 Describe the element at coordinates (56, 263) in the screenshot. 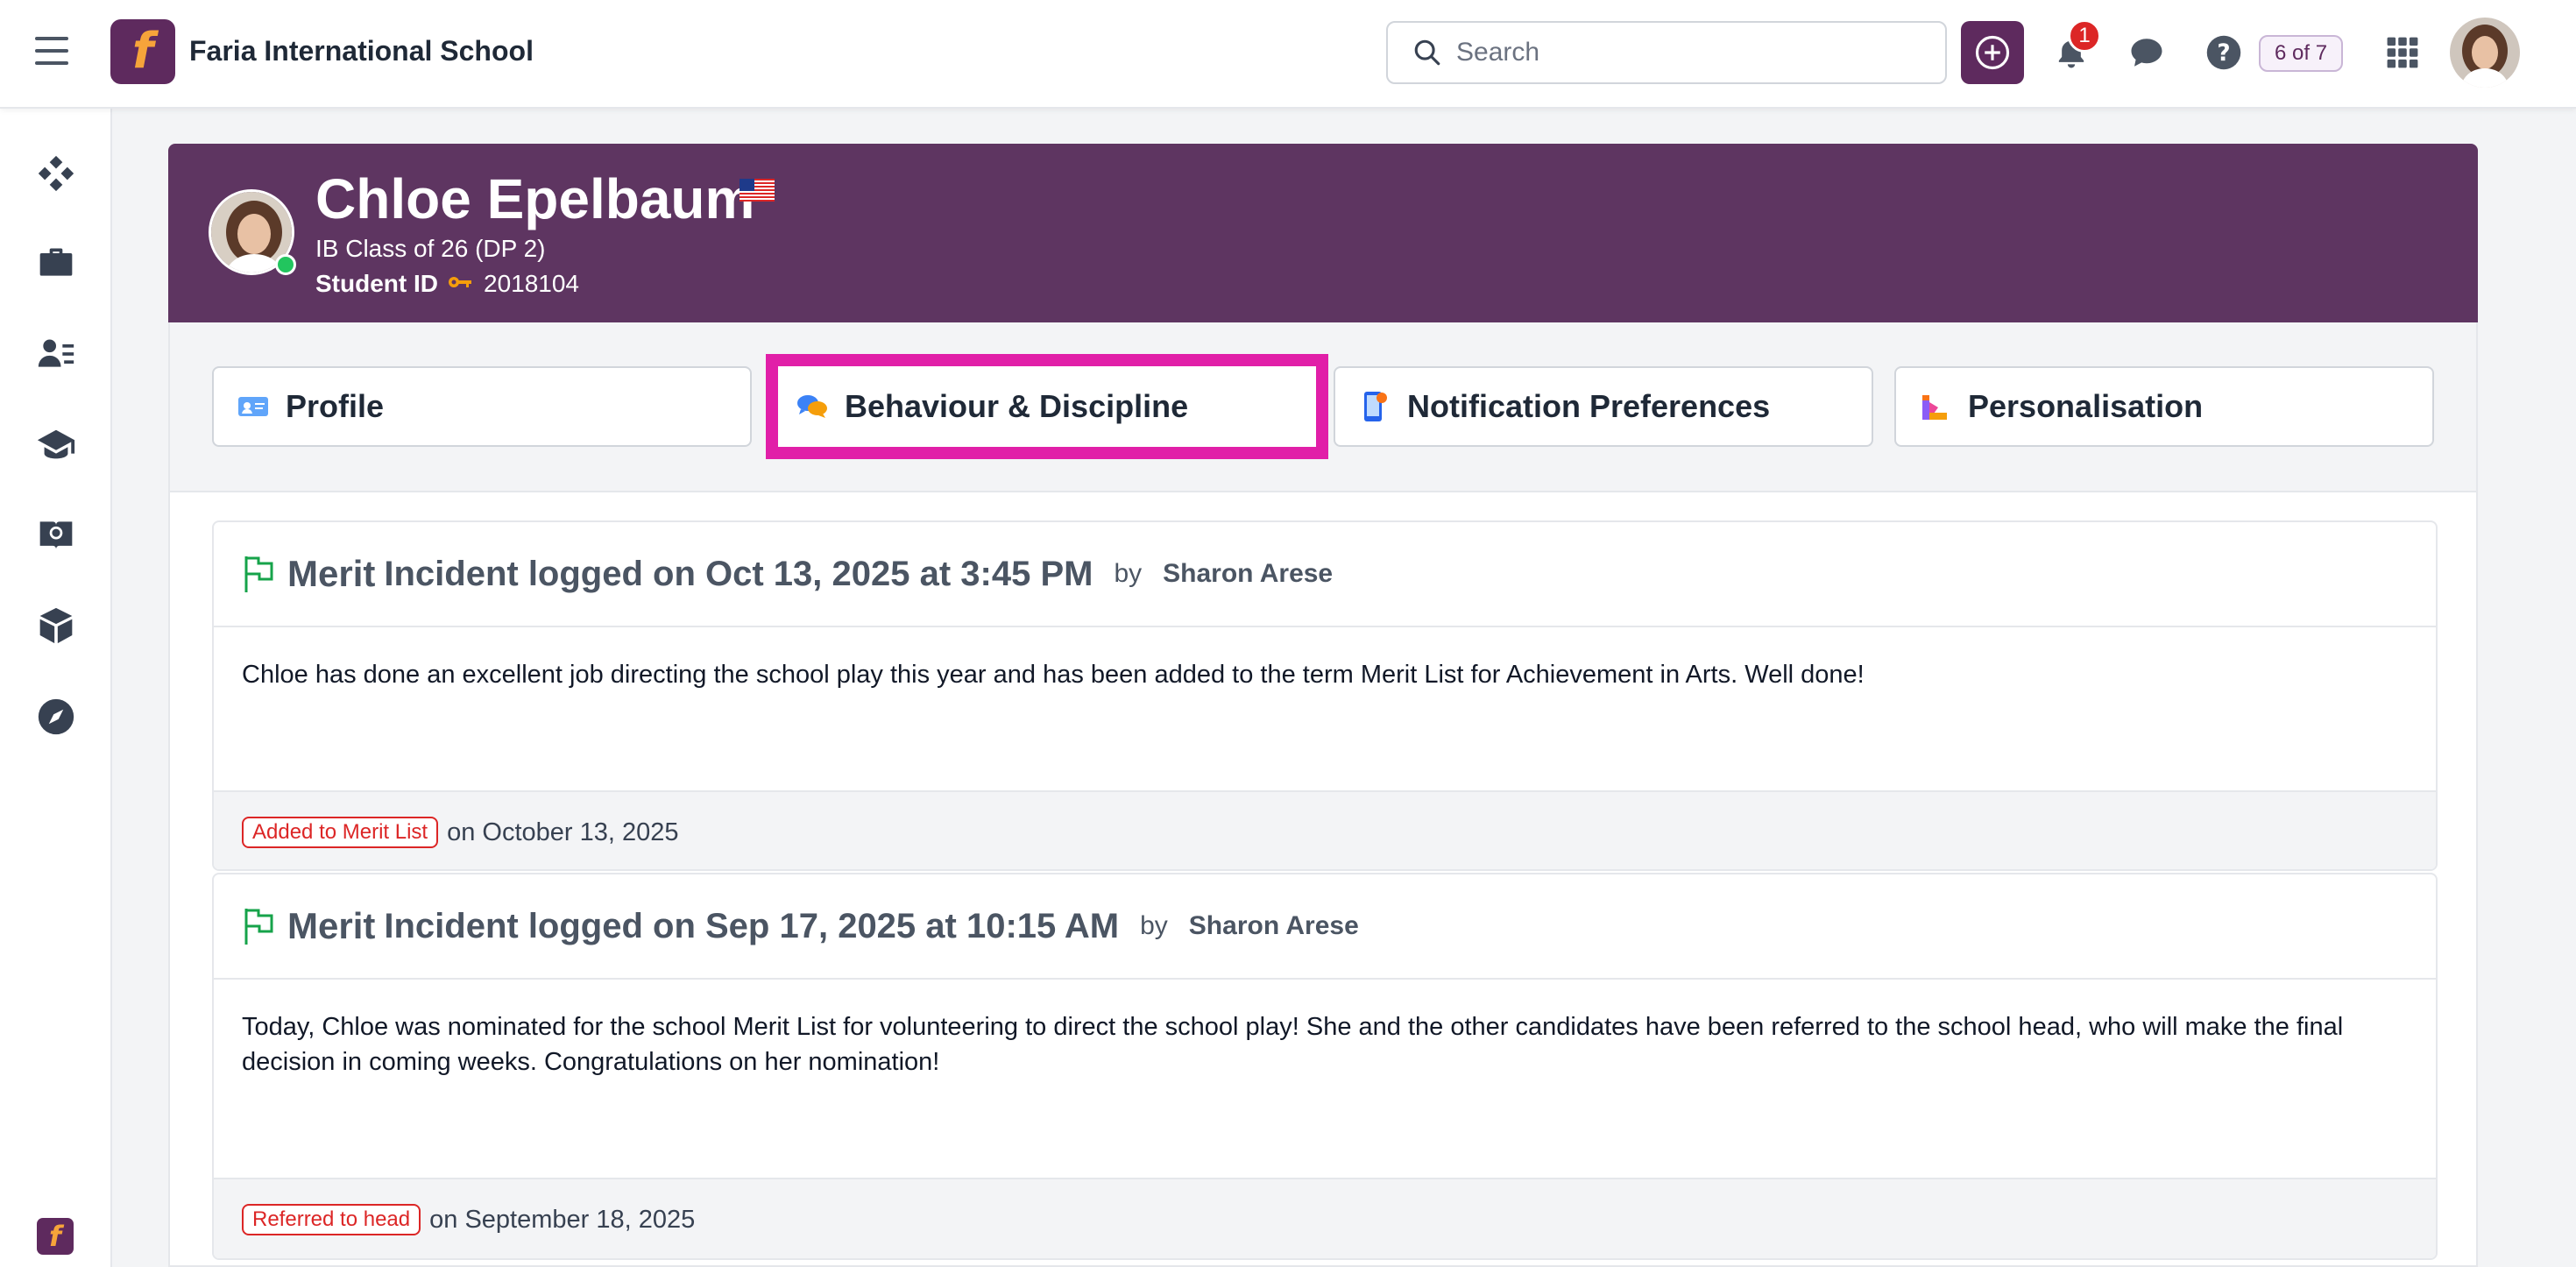

I see `briefcase-icon` at that location.